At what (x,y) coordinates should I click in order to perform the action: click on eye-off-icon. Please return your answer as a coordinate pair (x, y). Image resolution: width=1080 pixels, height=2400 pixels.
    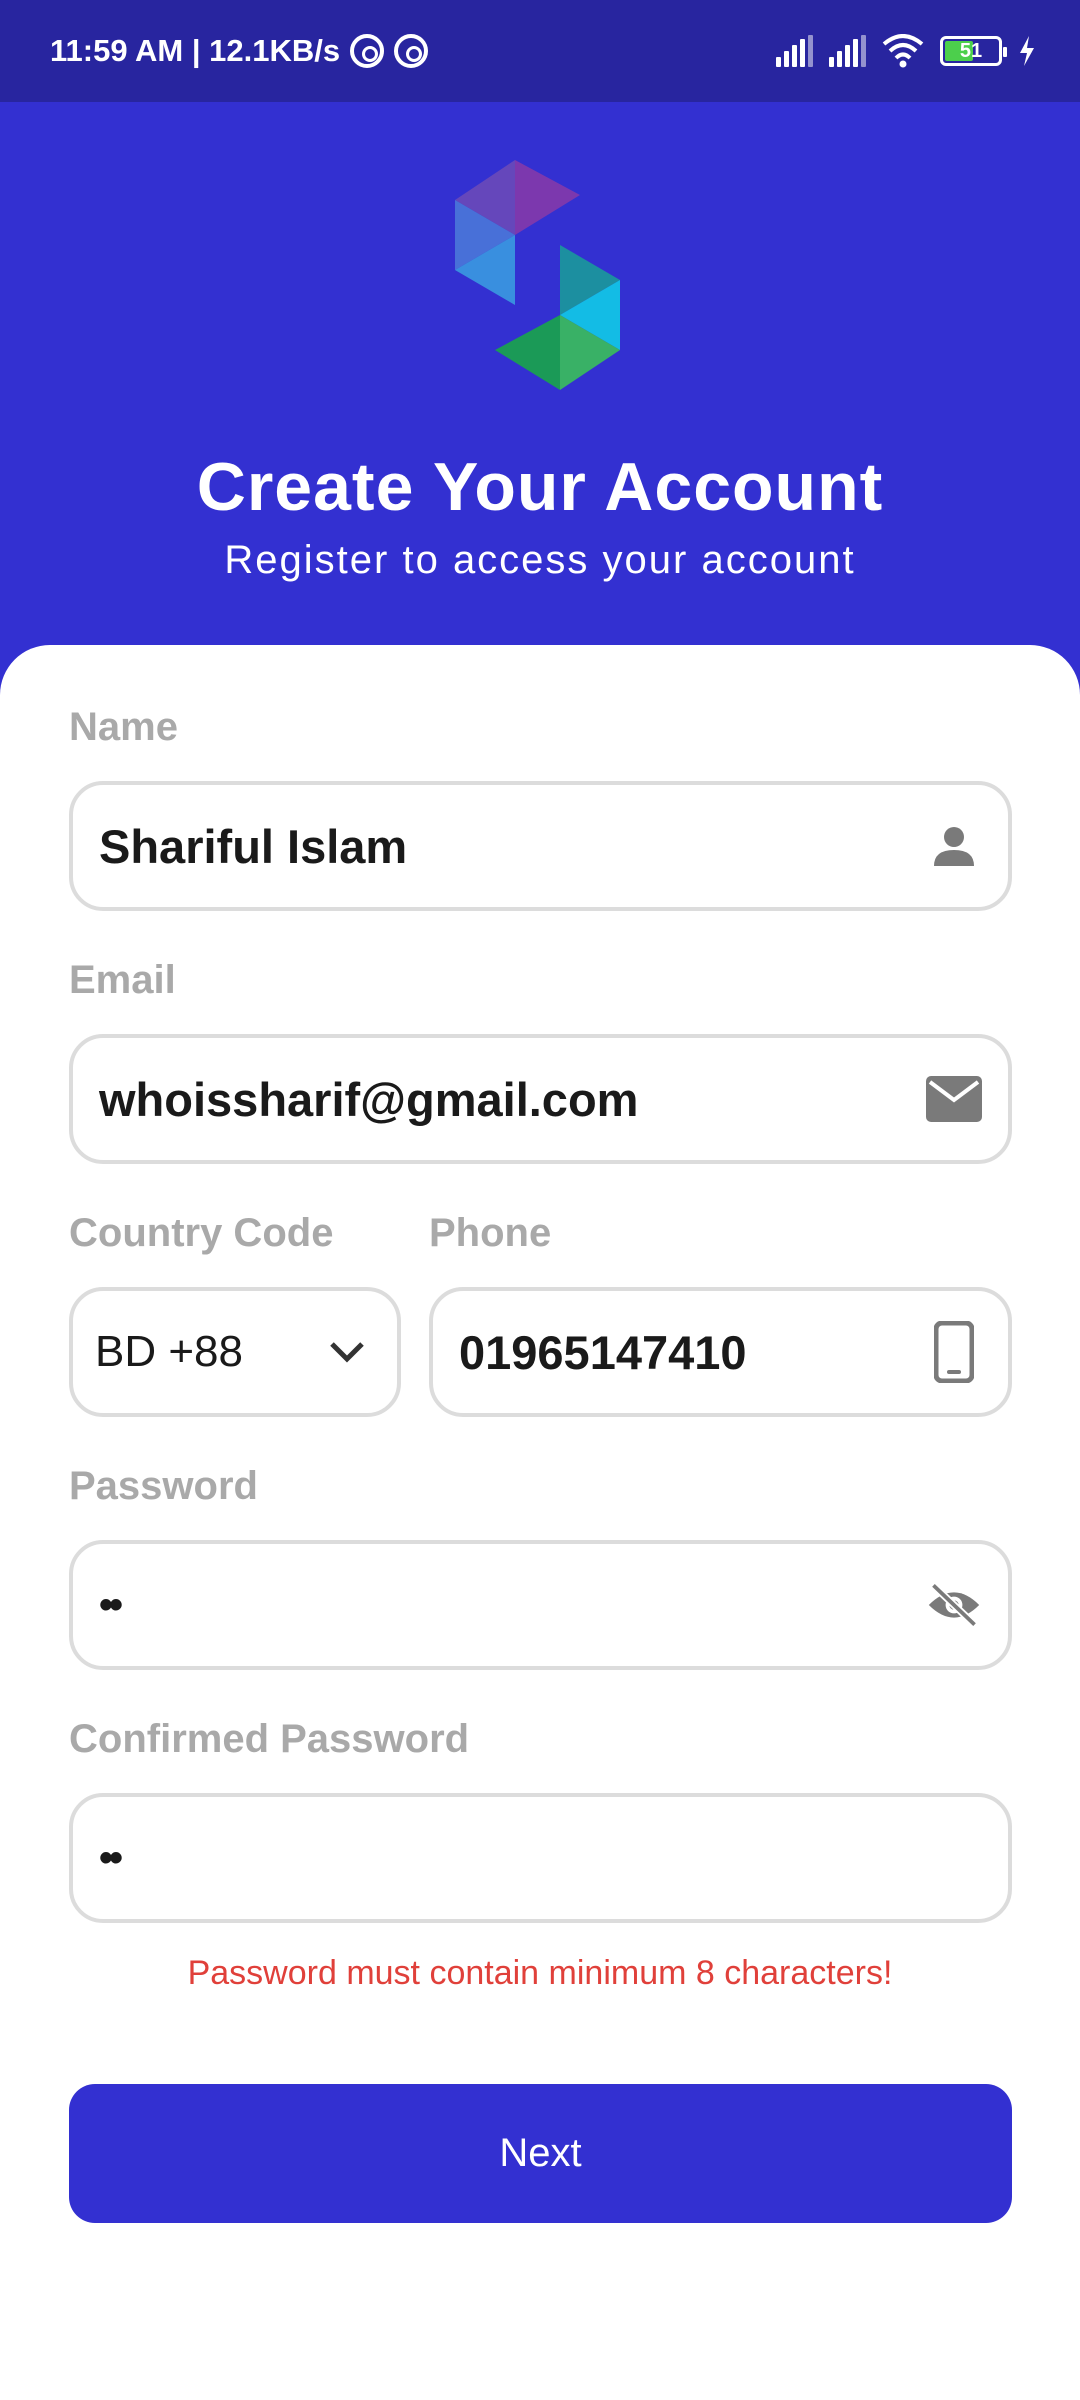
    Looking at the image, I should click on (954, 1605).